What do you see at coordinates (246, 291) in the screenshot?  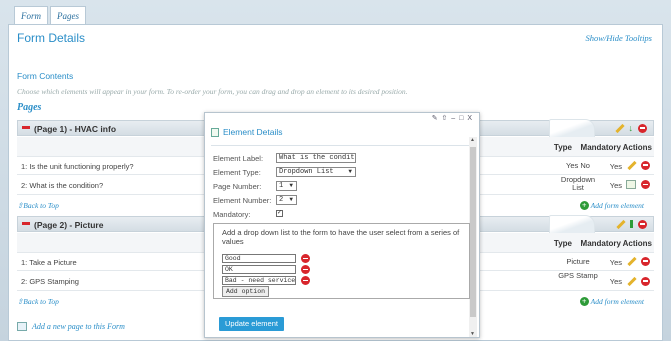 I see `add-option-button: Add option` at bounding box center [246, 291].